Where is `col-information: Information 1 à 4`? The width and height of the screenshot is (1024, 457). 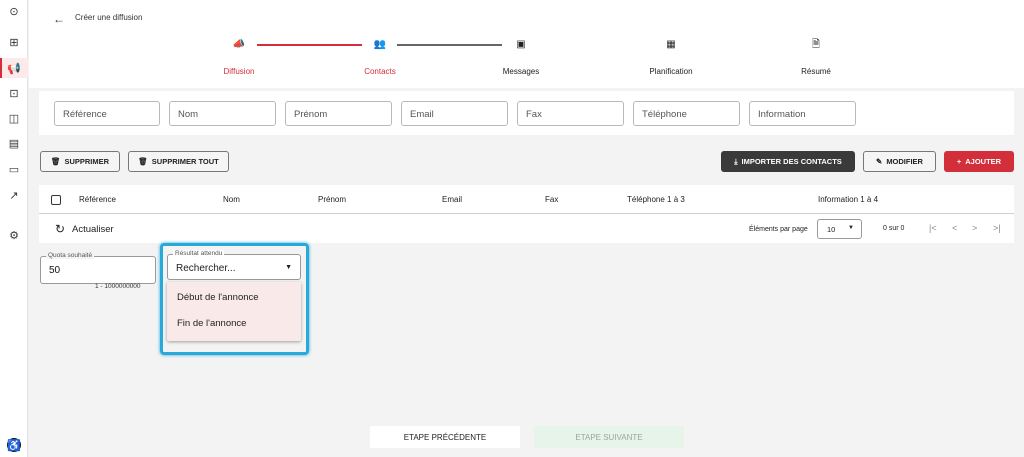
col-information: Information 1 à 4 is located at coordinates (848, 199).